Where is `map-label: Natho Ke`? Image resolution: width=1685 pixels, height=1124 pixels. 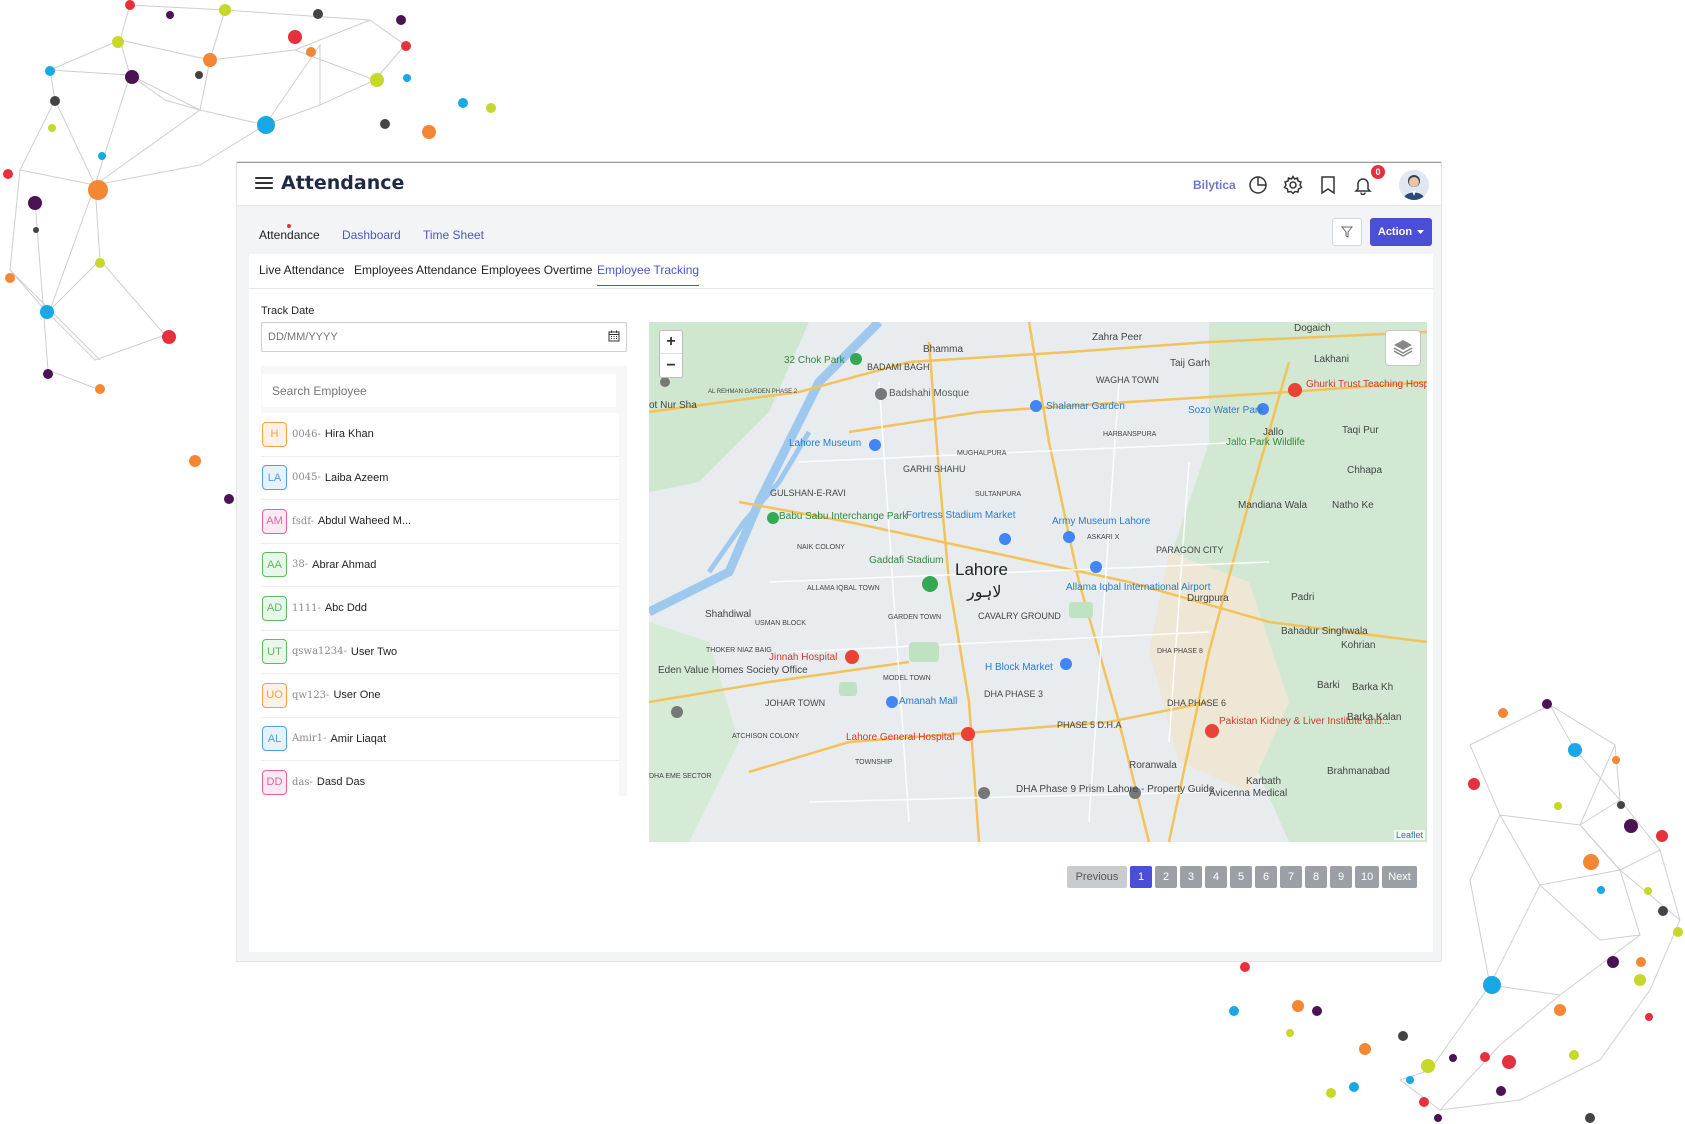
map-label: Natho Ke is located at coordinates (1353, 505).